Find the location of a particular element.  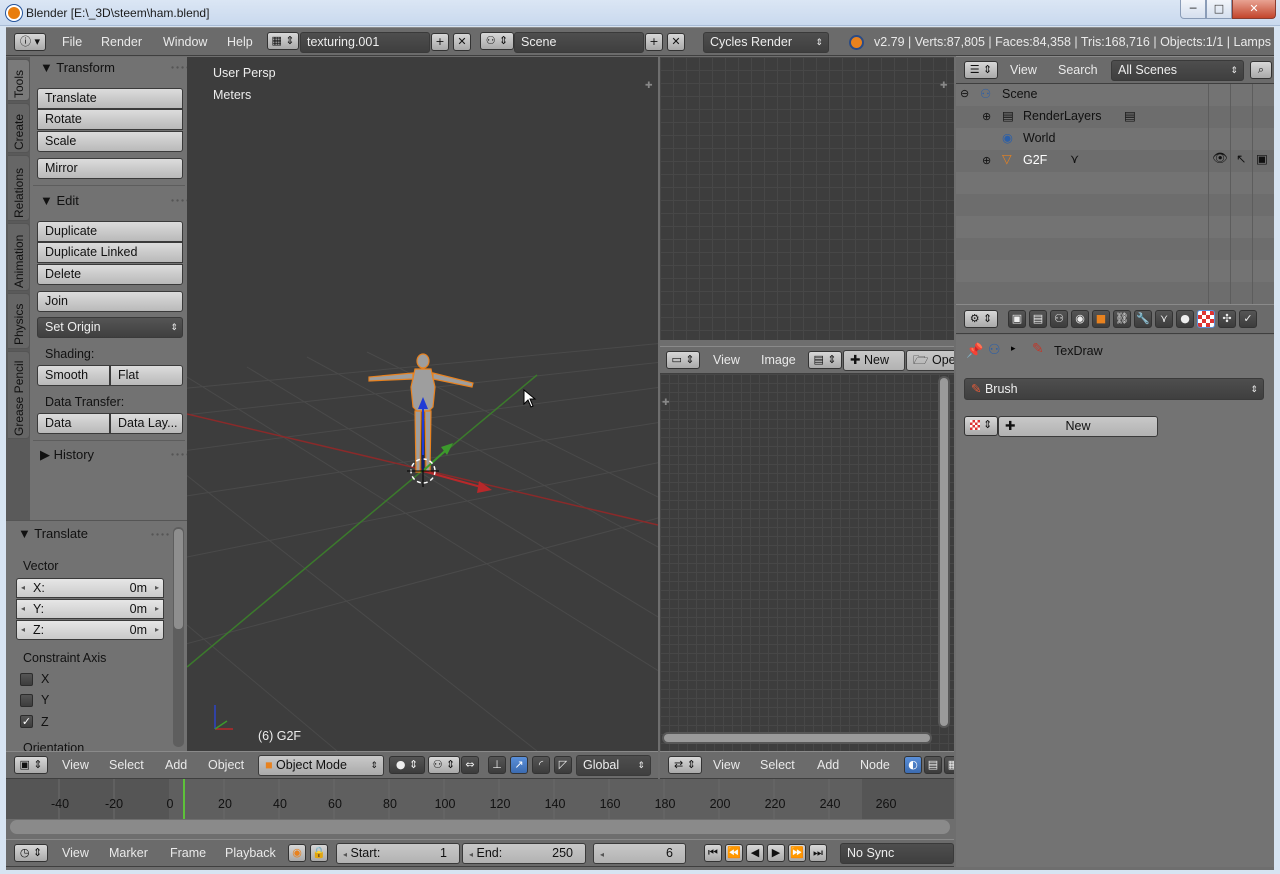

editor-type-info-icon: ⓘ ▾ is located at coordinates (30, 42).